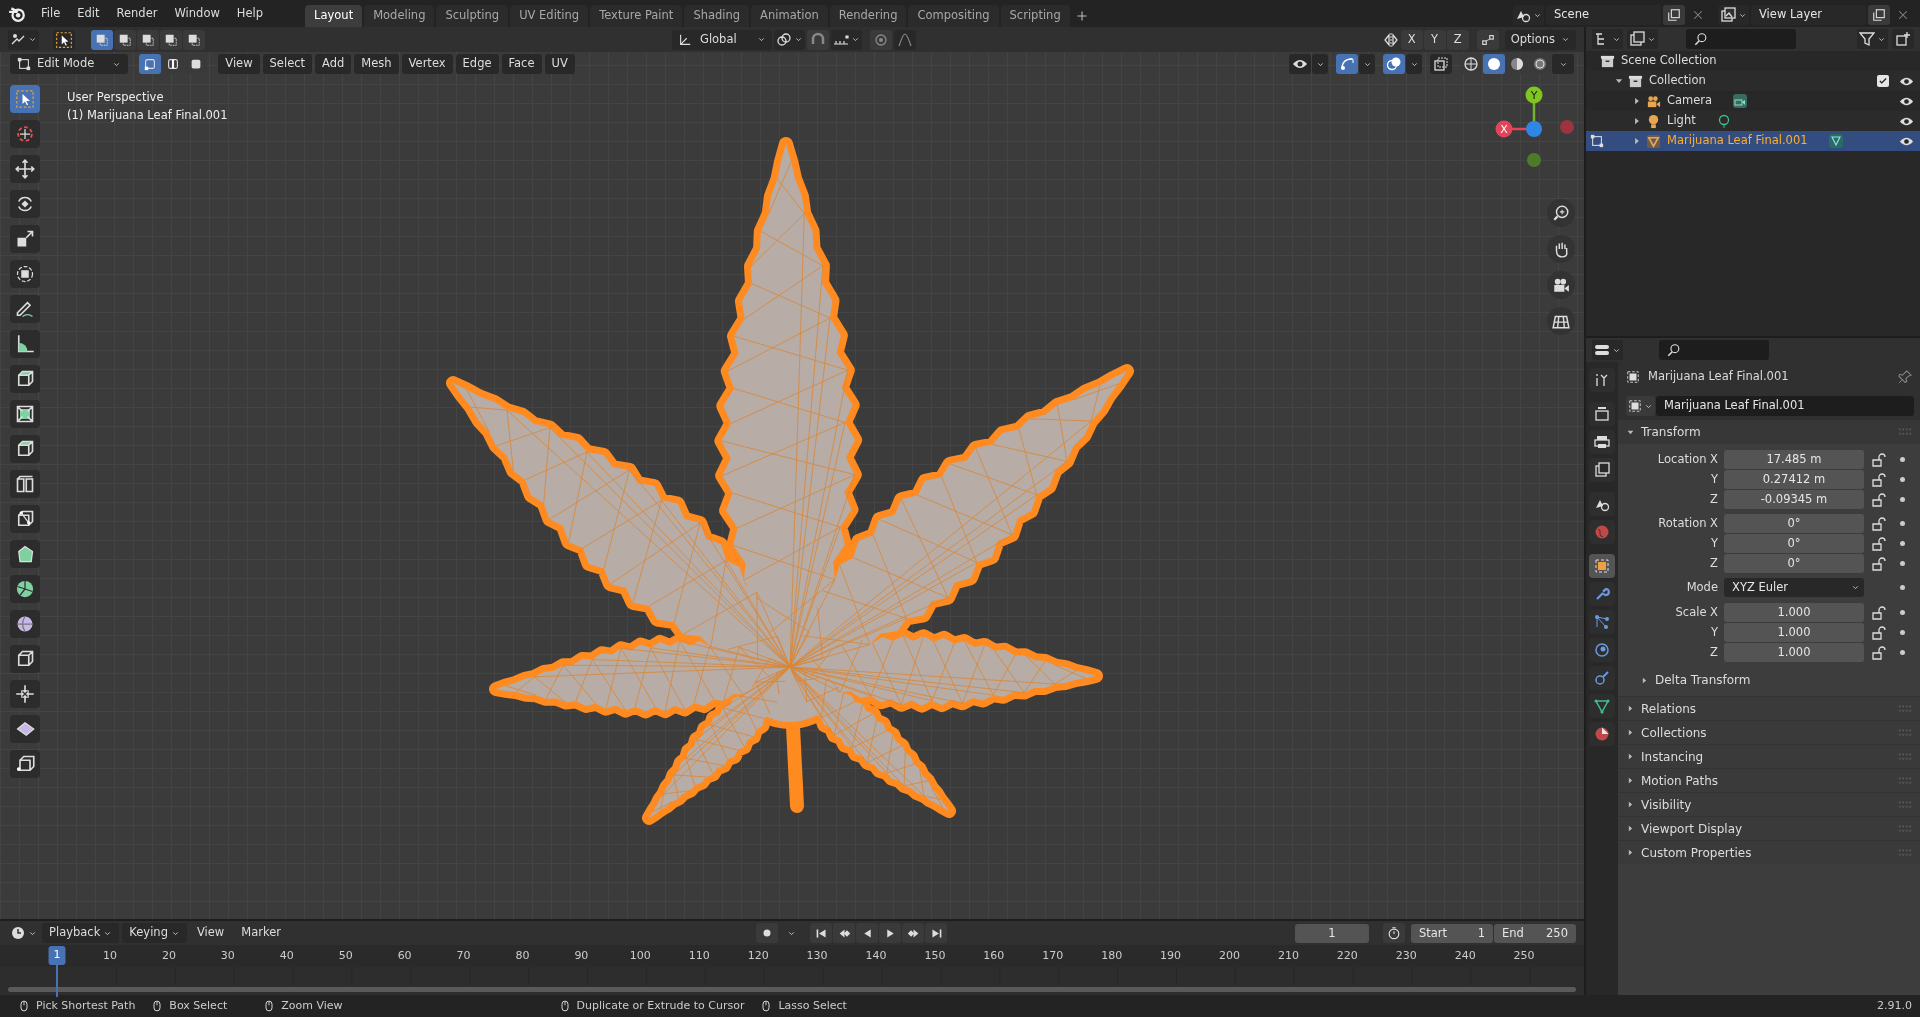 This screenshot has height=1017, width=1920. I want to click on object-name-field: Marijuana Leaf Final.001, so click(1785, 406).